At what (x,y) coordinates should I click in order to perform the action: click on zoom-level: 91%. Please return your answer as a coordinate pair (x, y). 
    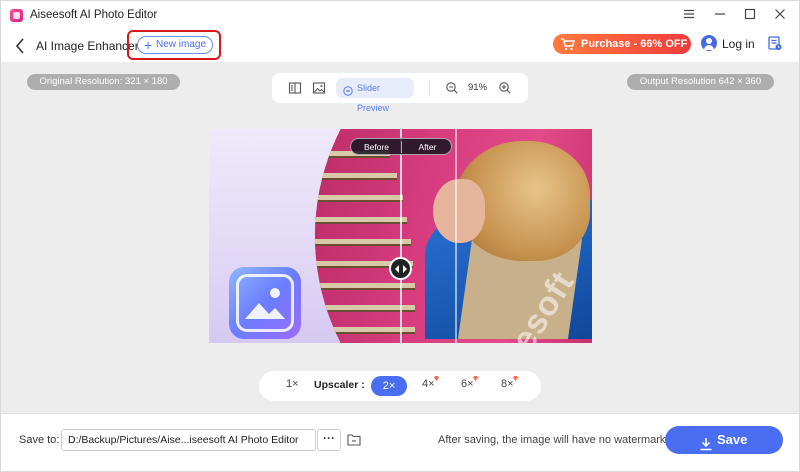
    Looking at the image, I should click on (478, 87).